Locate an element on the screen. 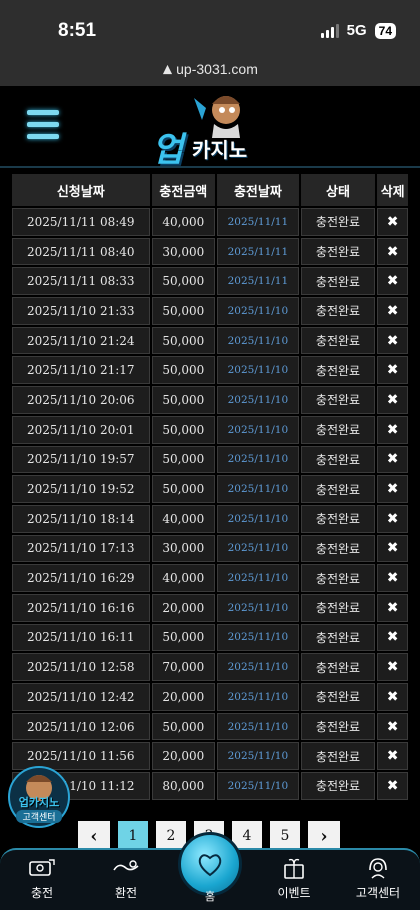 Image resolution: width=420 pixels, height=910 pixels. withdraw-icon is located at coordinates (126, 865).